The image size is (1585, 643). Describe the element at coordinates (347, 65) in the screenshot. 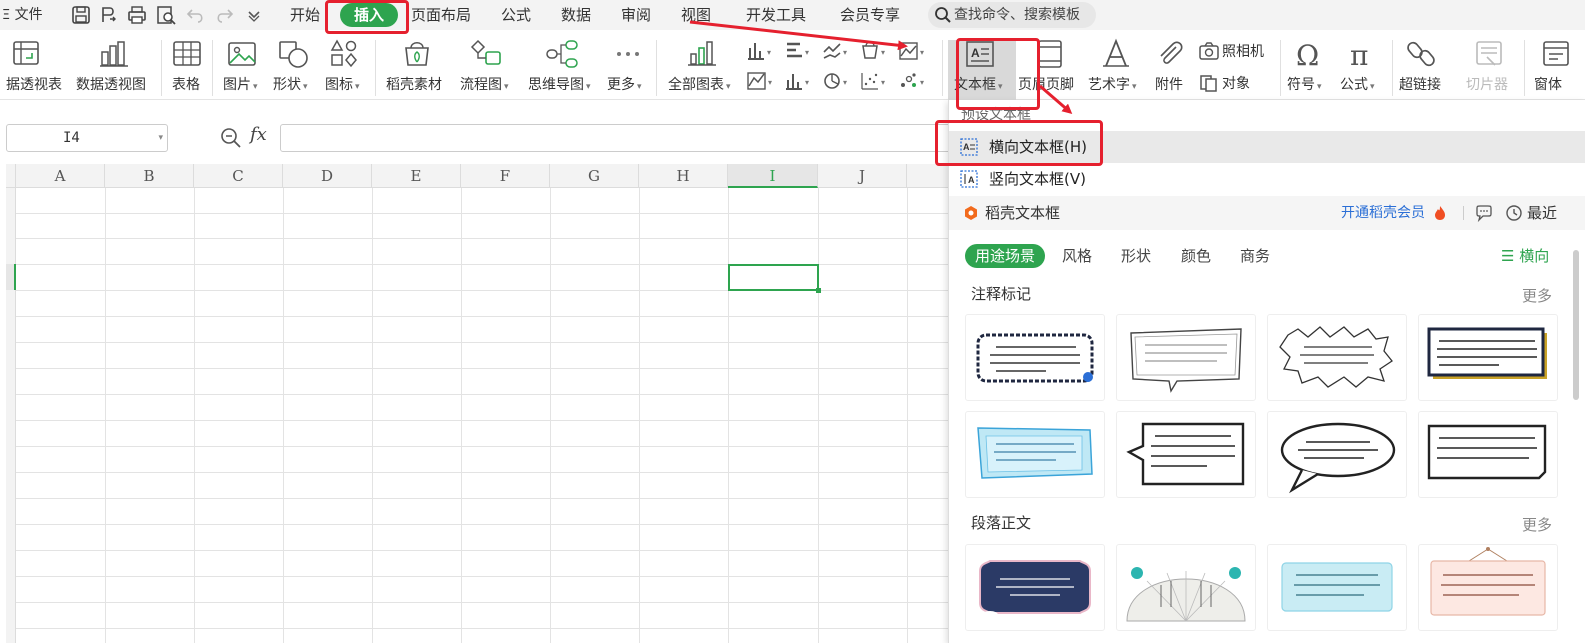

I see `icon-library-button: 图标 ▾` at that location.